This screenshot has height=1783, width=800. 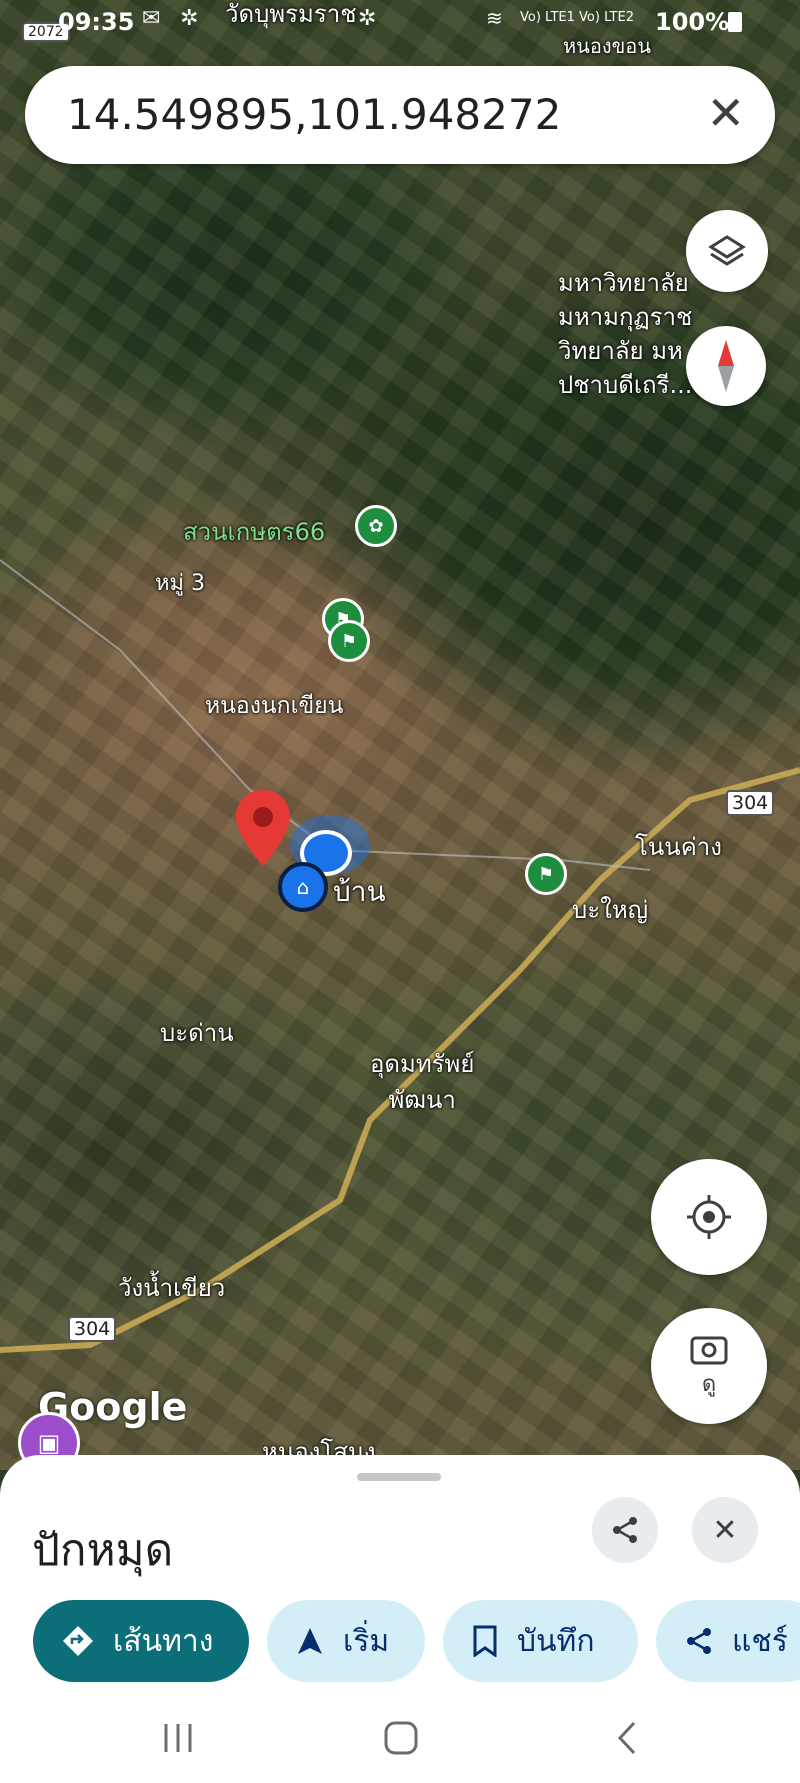 I want to click on share-button, so click(x=625, y=1530).